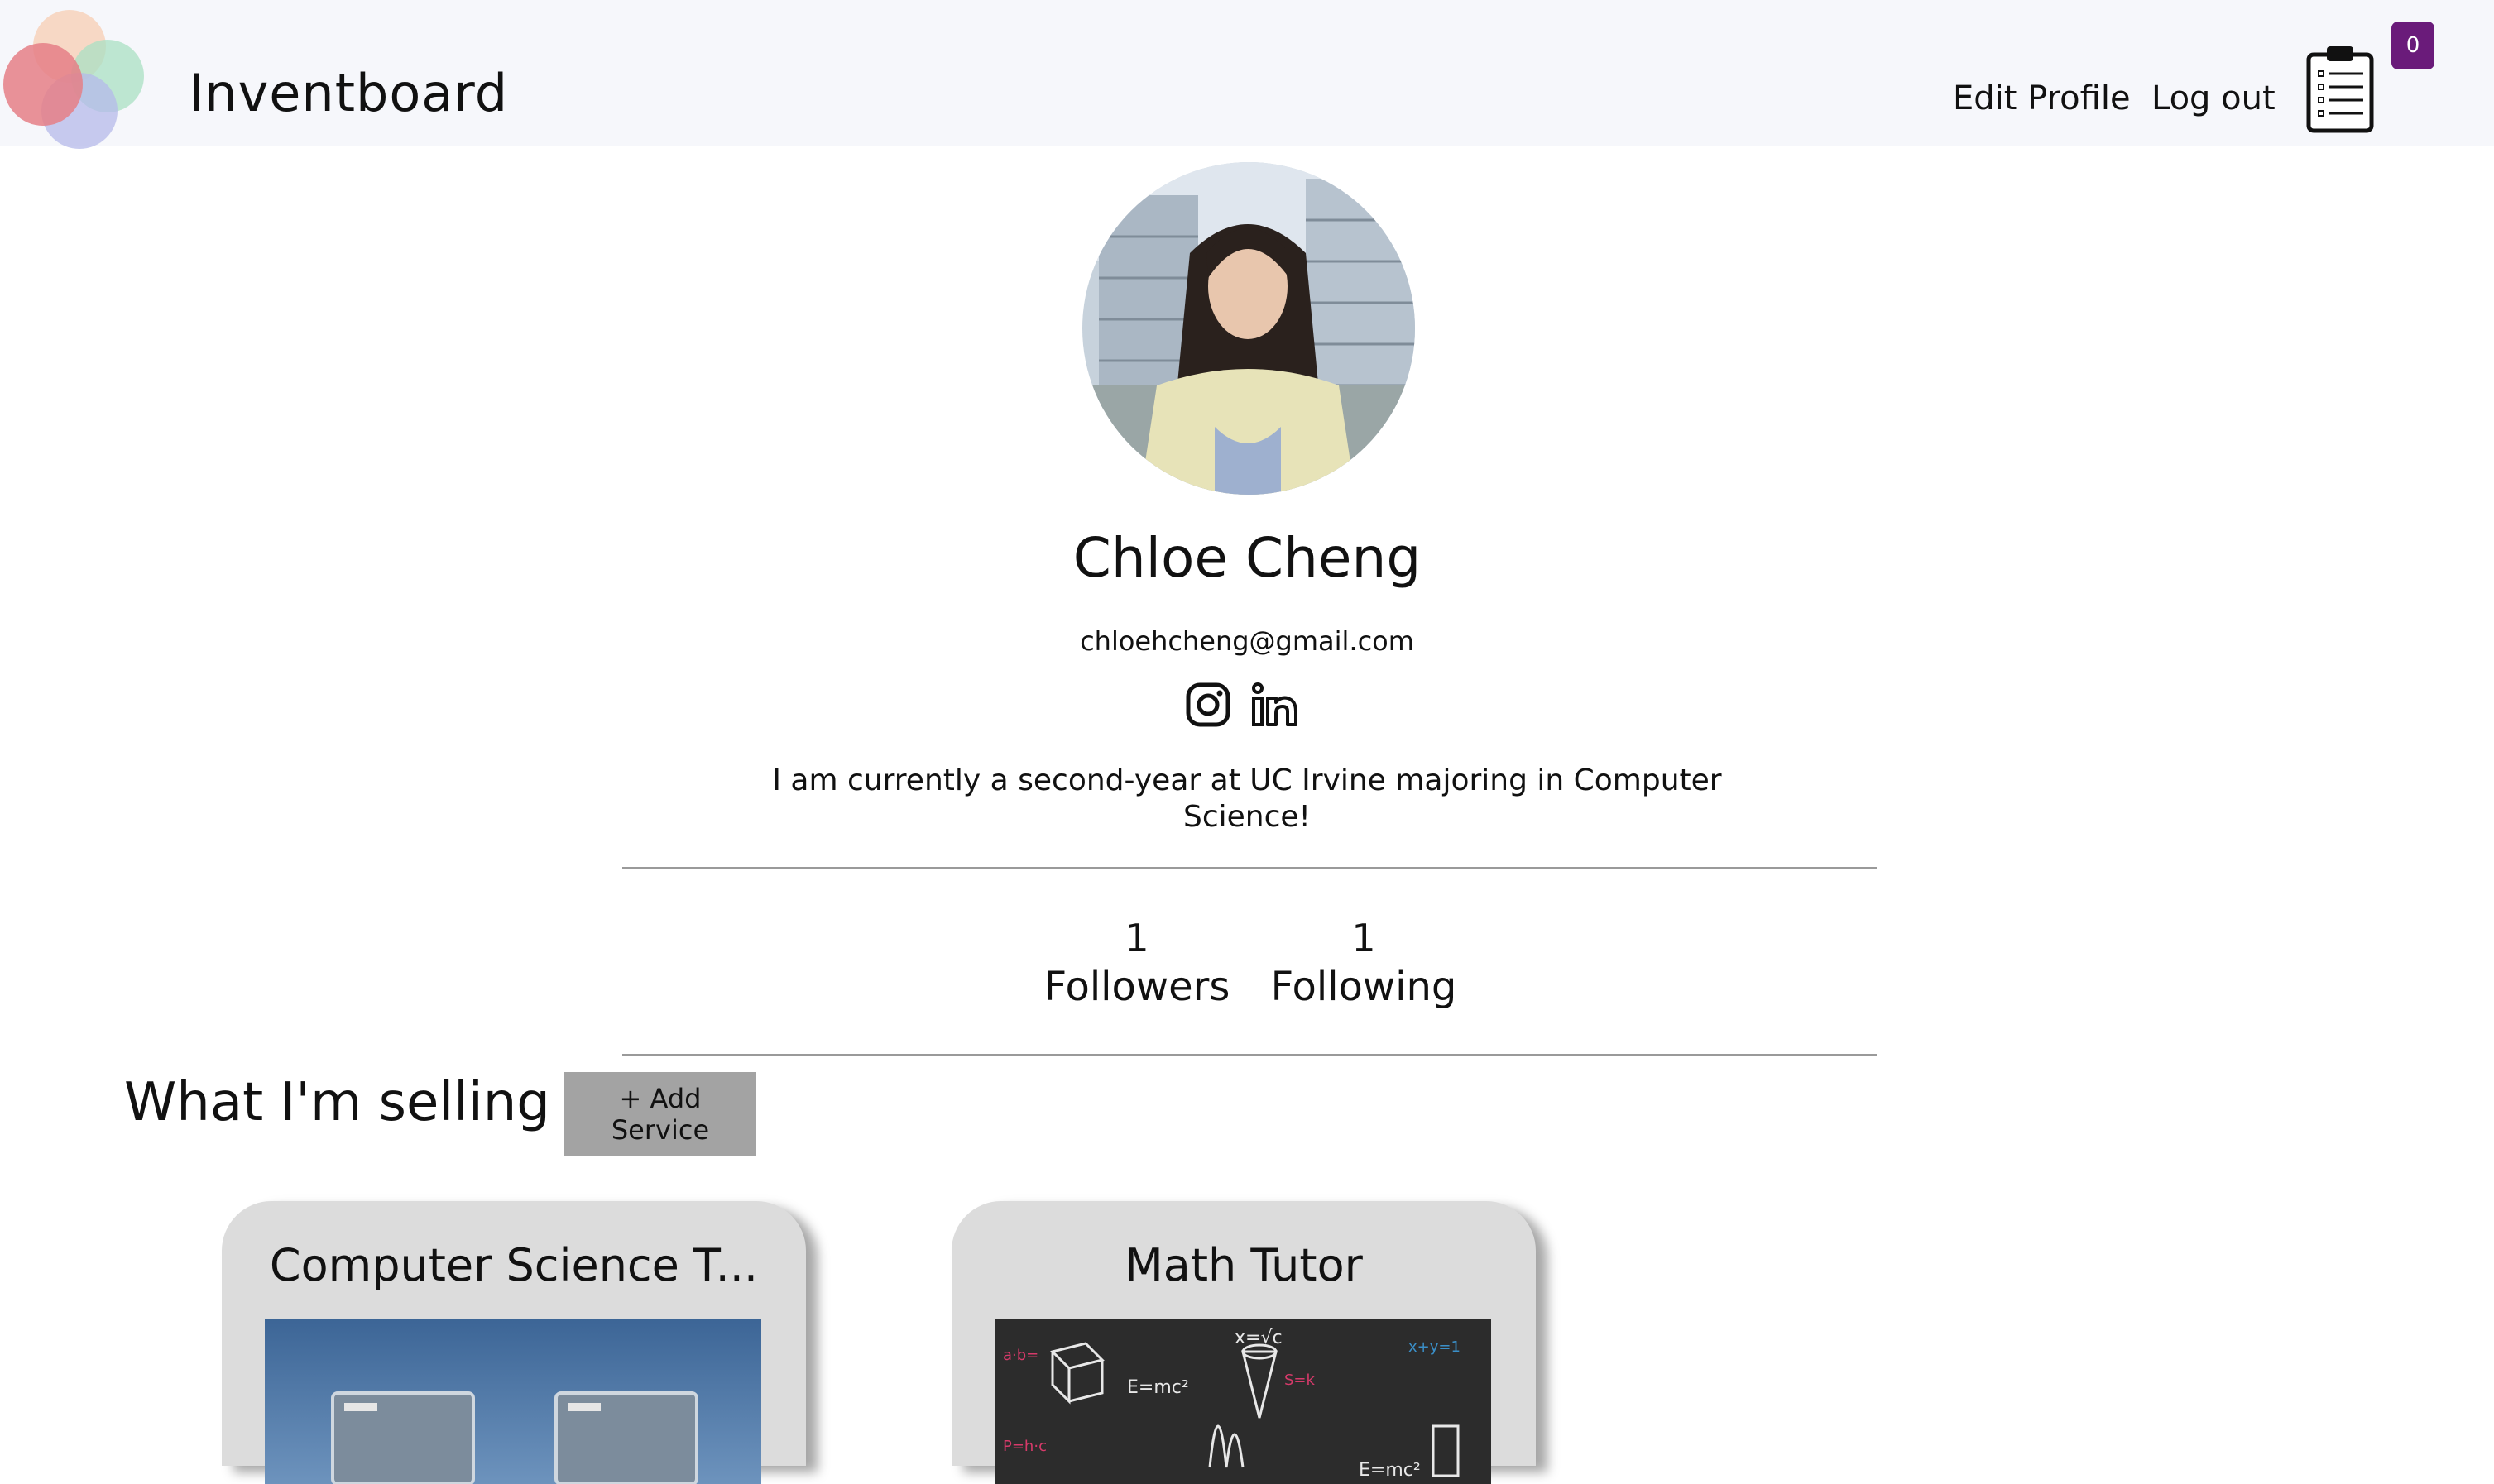  I want to click on instagram-icon, so click(1208, 705).